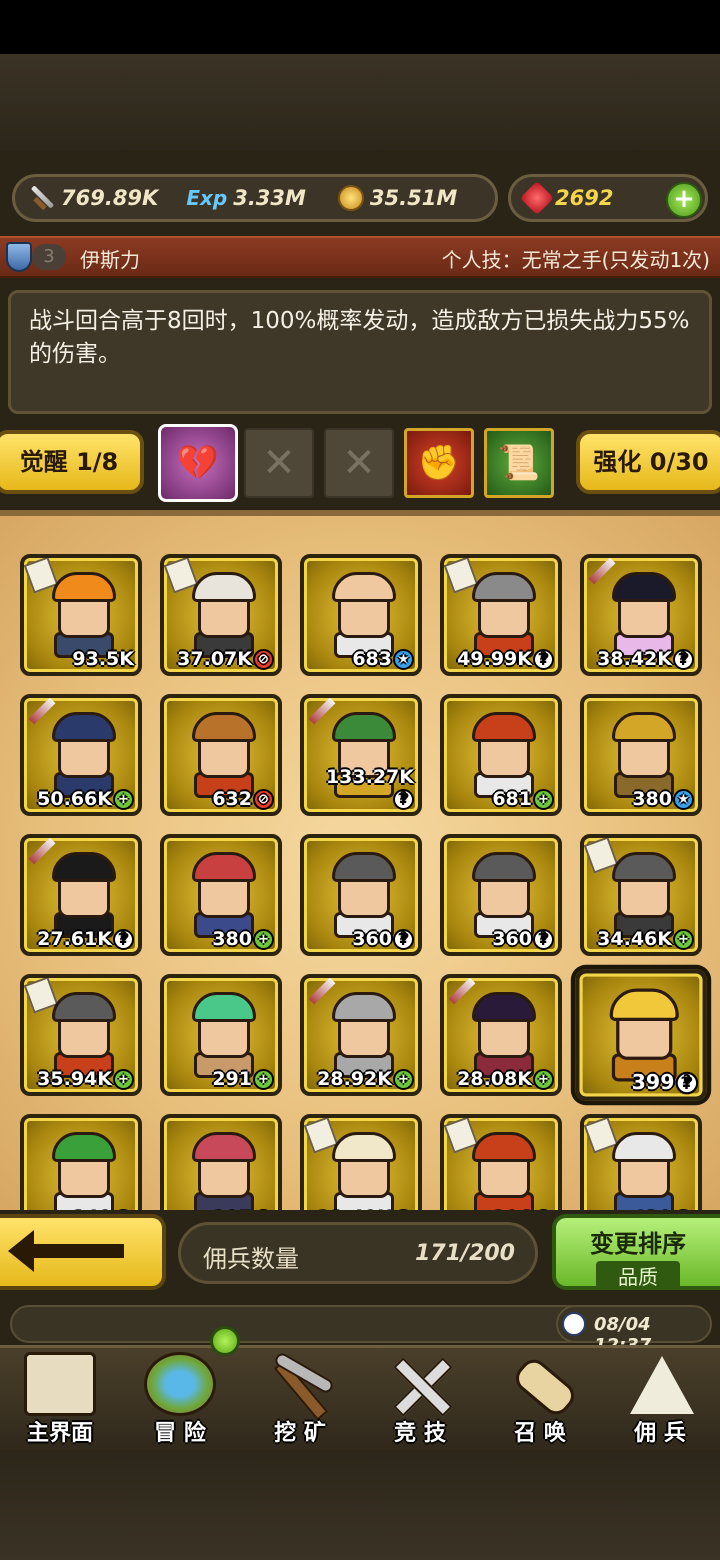  Describe the element at coordinates (350, 198) in the screenshot. I see `coin-icon` at that location.